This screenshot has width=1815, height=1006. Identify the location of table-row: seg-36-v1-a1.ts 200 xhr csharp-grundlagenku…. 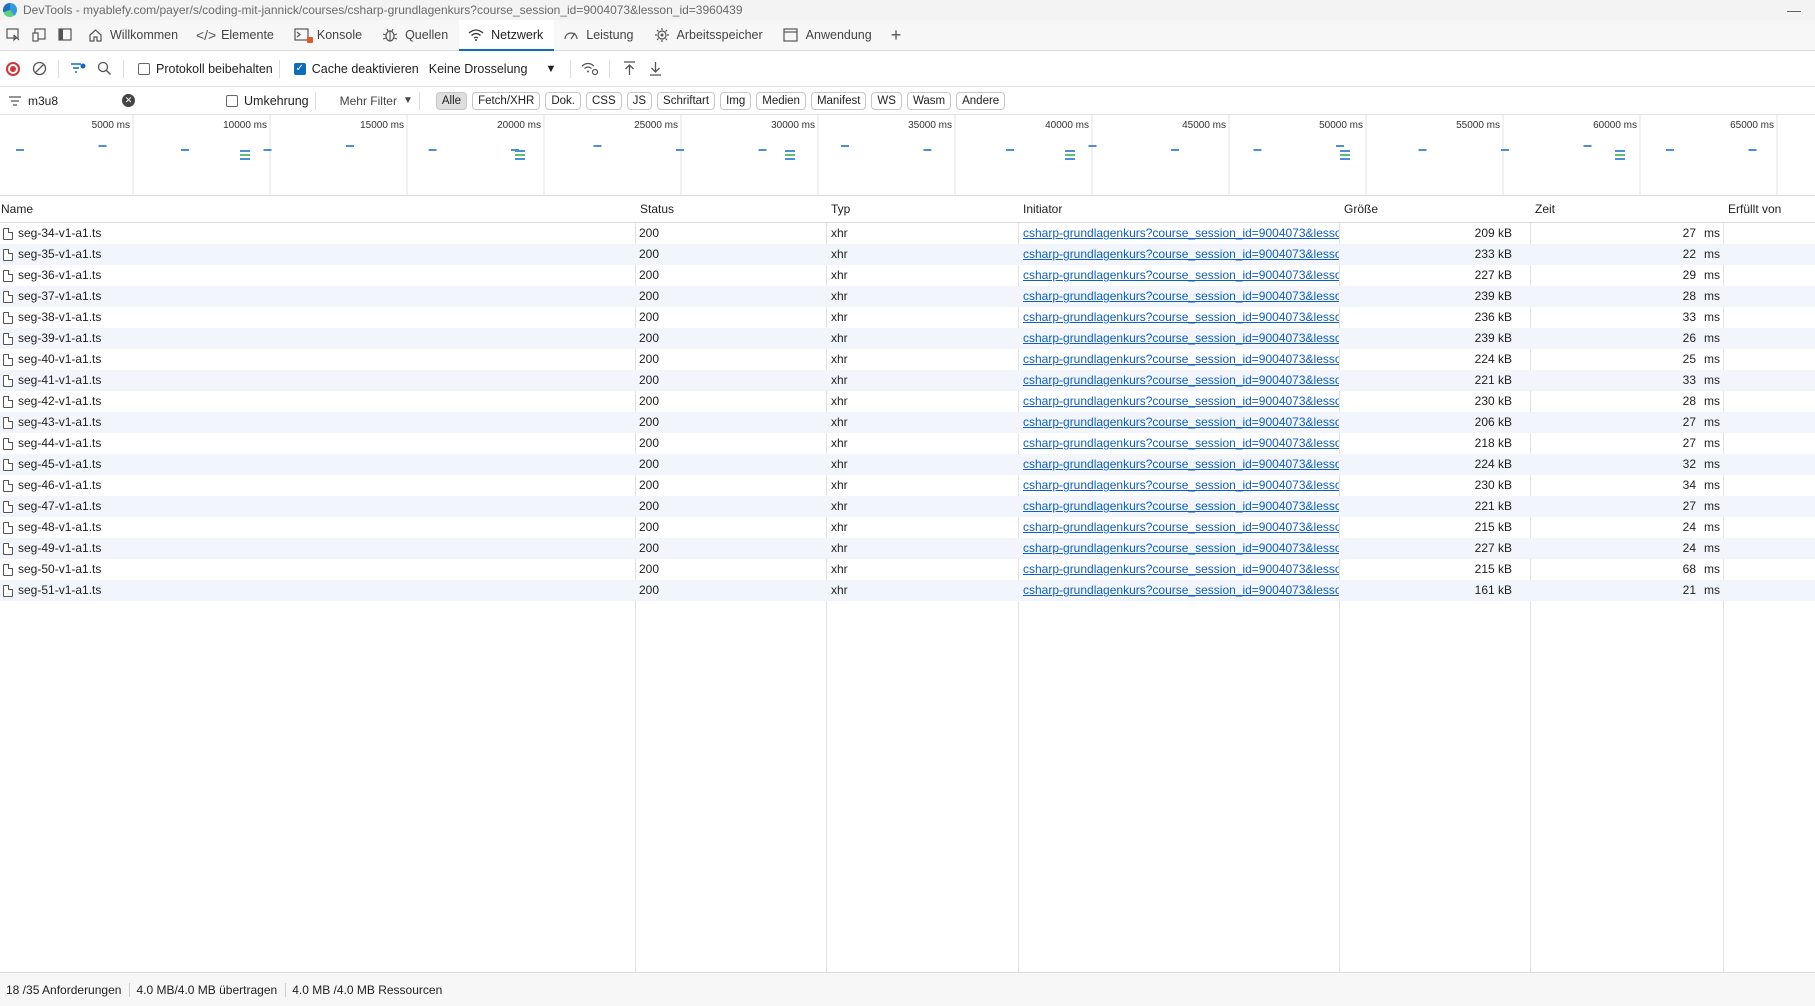
(907, 275).